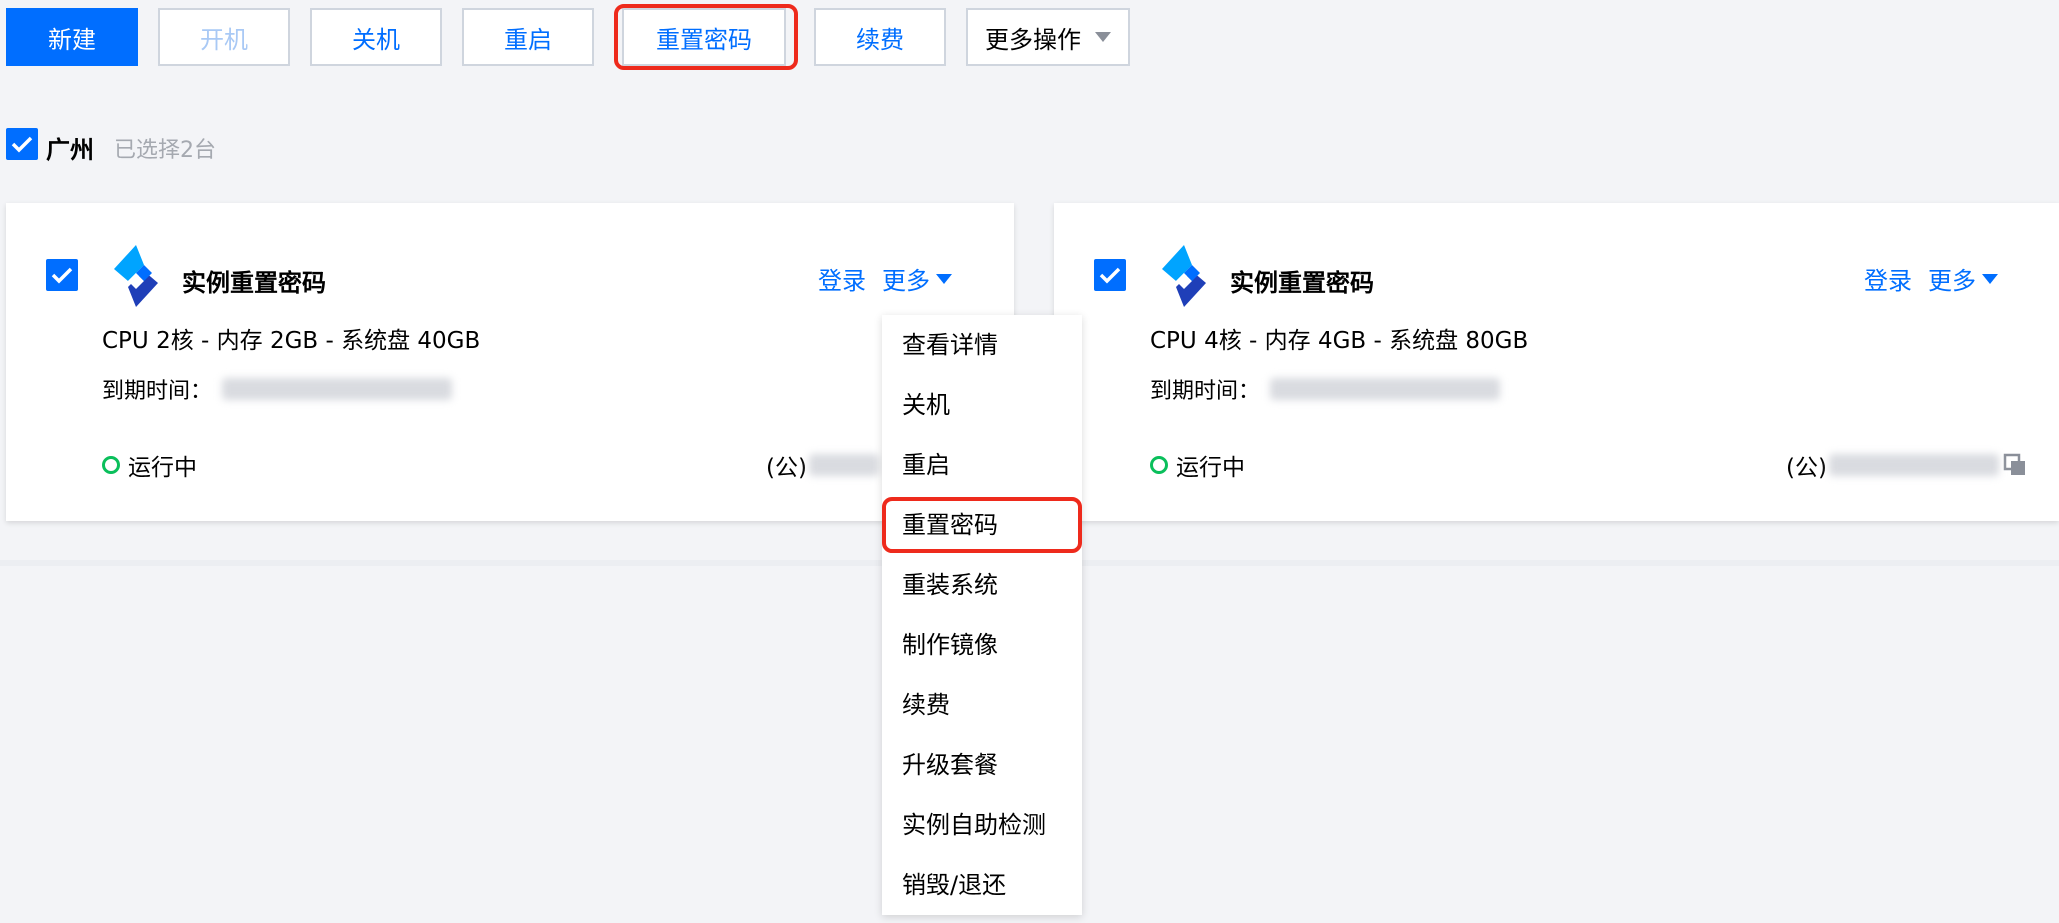 The width and height of the screenshot is (2059, 923). Describe the element at coordinates (157, 391) in the screenshot. I see `expire-label-1: 到期时间：` at that location.